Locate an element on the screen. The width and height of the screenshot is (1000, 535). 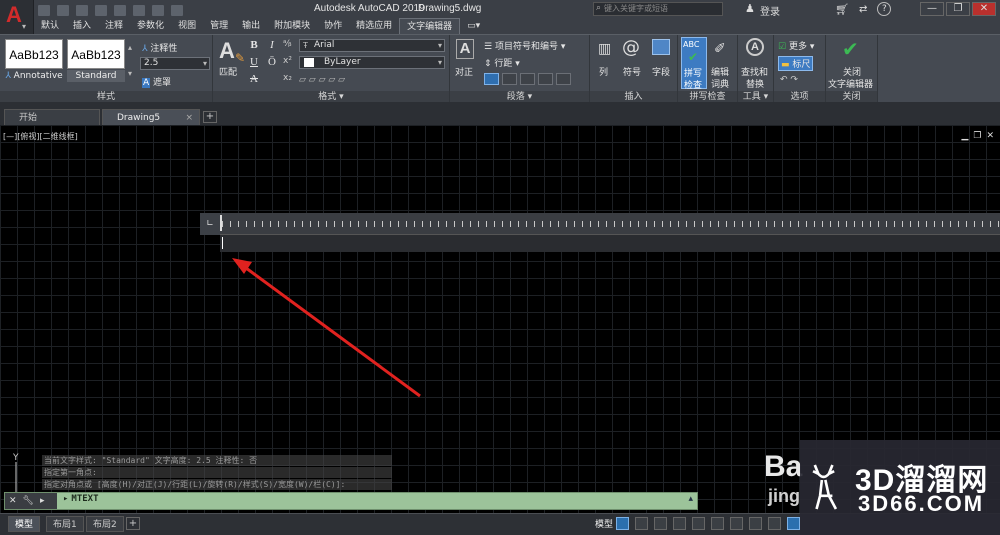
command-prompt: MTEXT is located at coordinates (80, 499).